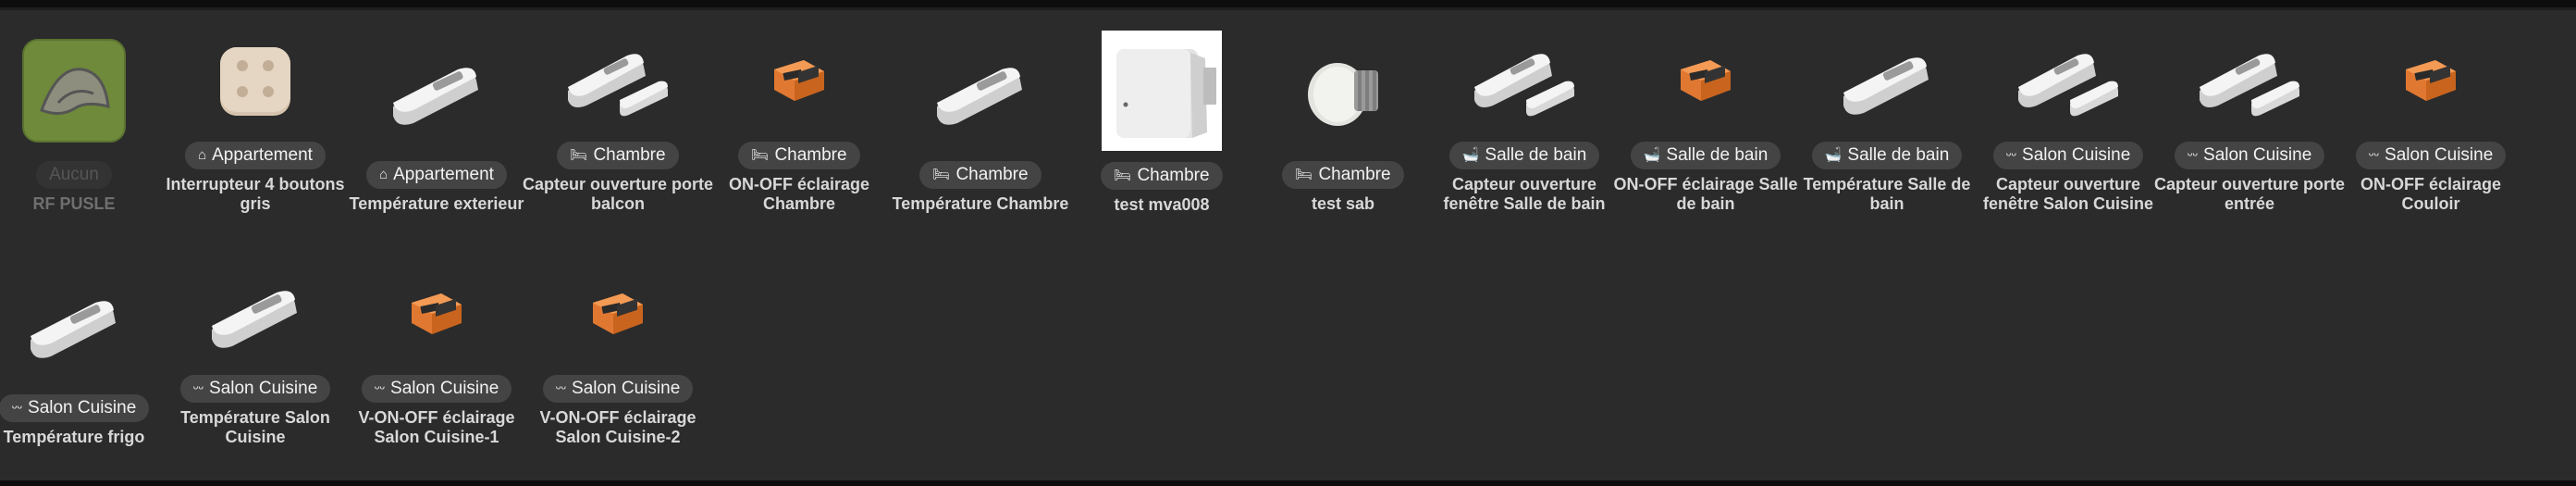 This screenshot has height=486, width=2576. I want to click on device-name: V-ON-OFF éclairage Salon Cuisine-1, so click(436, 427).